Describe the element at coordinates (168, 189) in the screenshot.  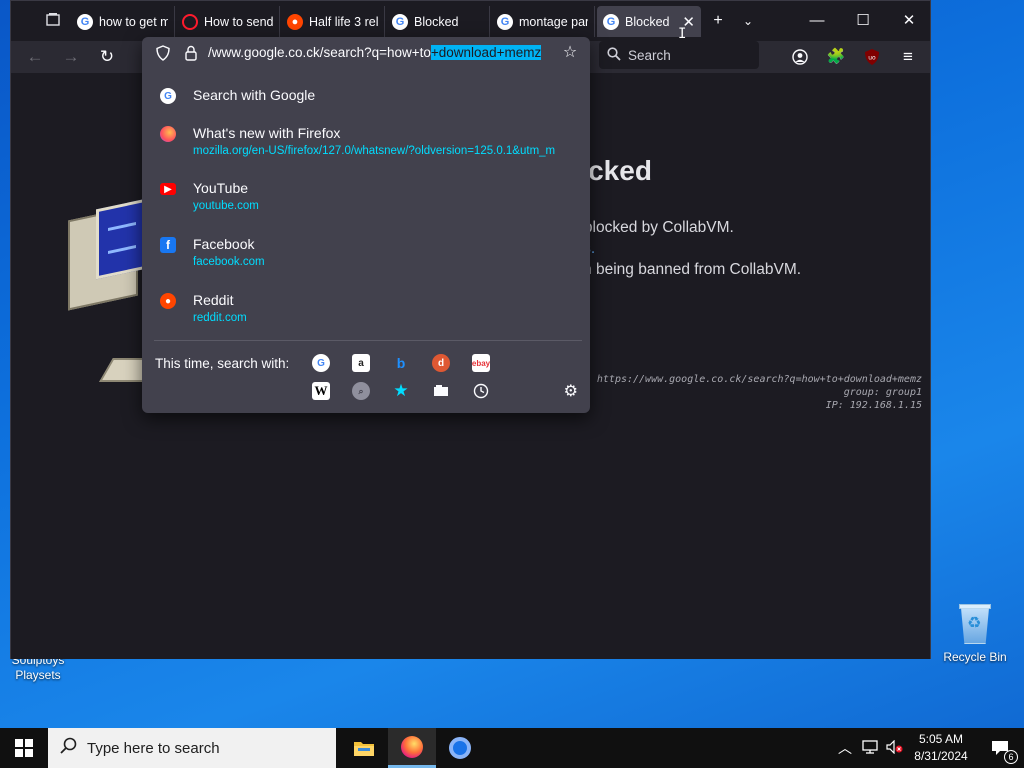
I see `youtube-icon: ▶` at that location.